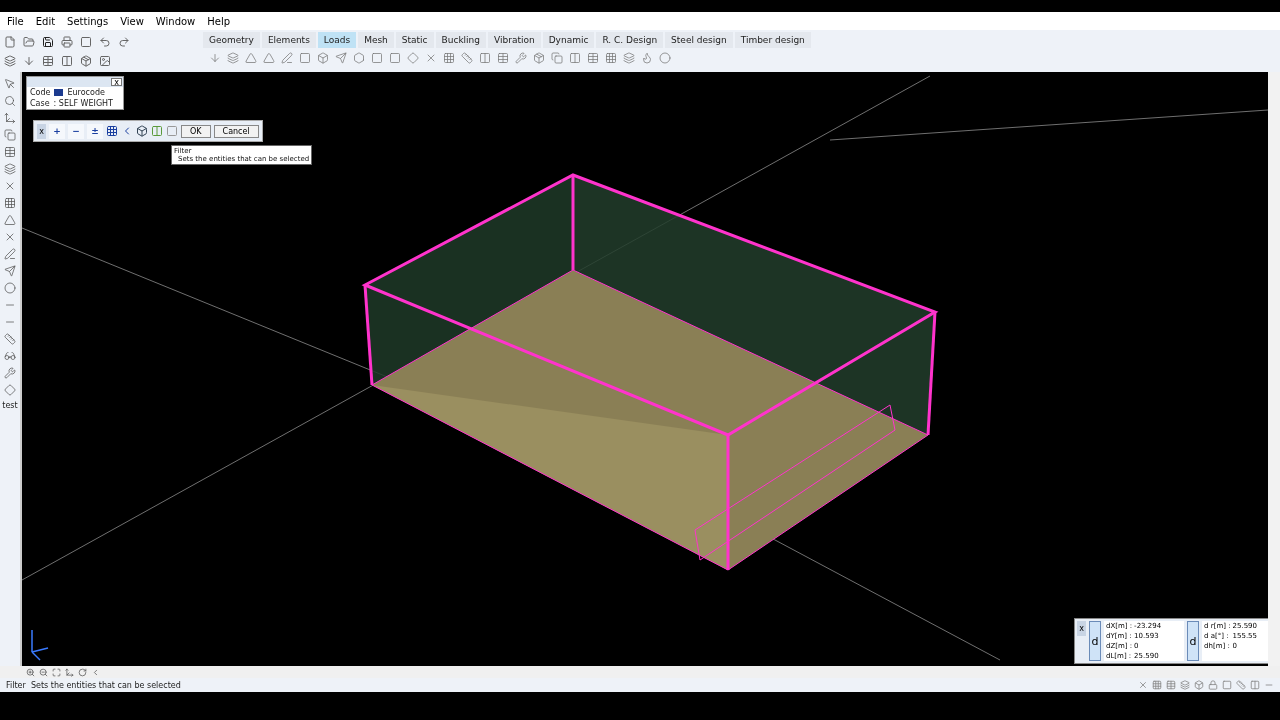 This screenshot has width=1280, height=720. What do you see at coordinates (45, 21) in the screenshot?
I see `menu-item: Edit` at bounding box center [45, 21].